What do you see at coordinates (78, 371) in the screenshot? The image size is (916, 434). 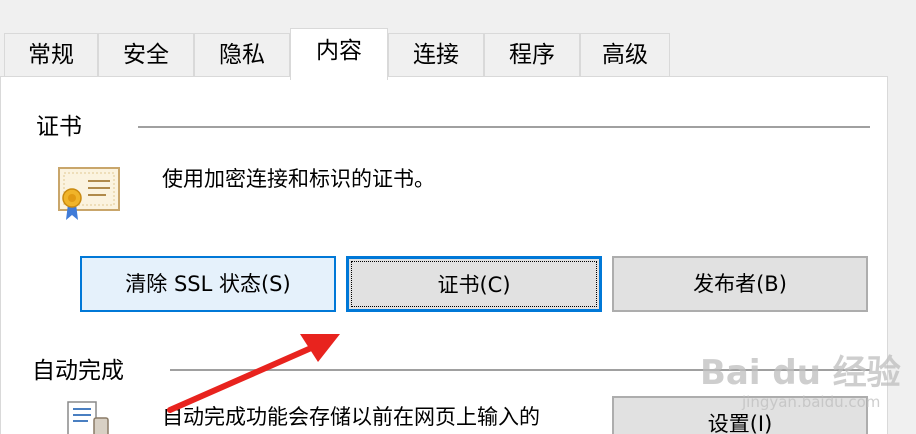 I see `autocomplete-group-label: 自动完成` at bounding box center [78, 371].